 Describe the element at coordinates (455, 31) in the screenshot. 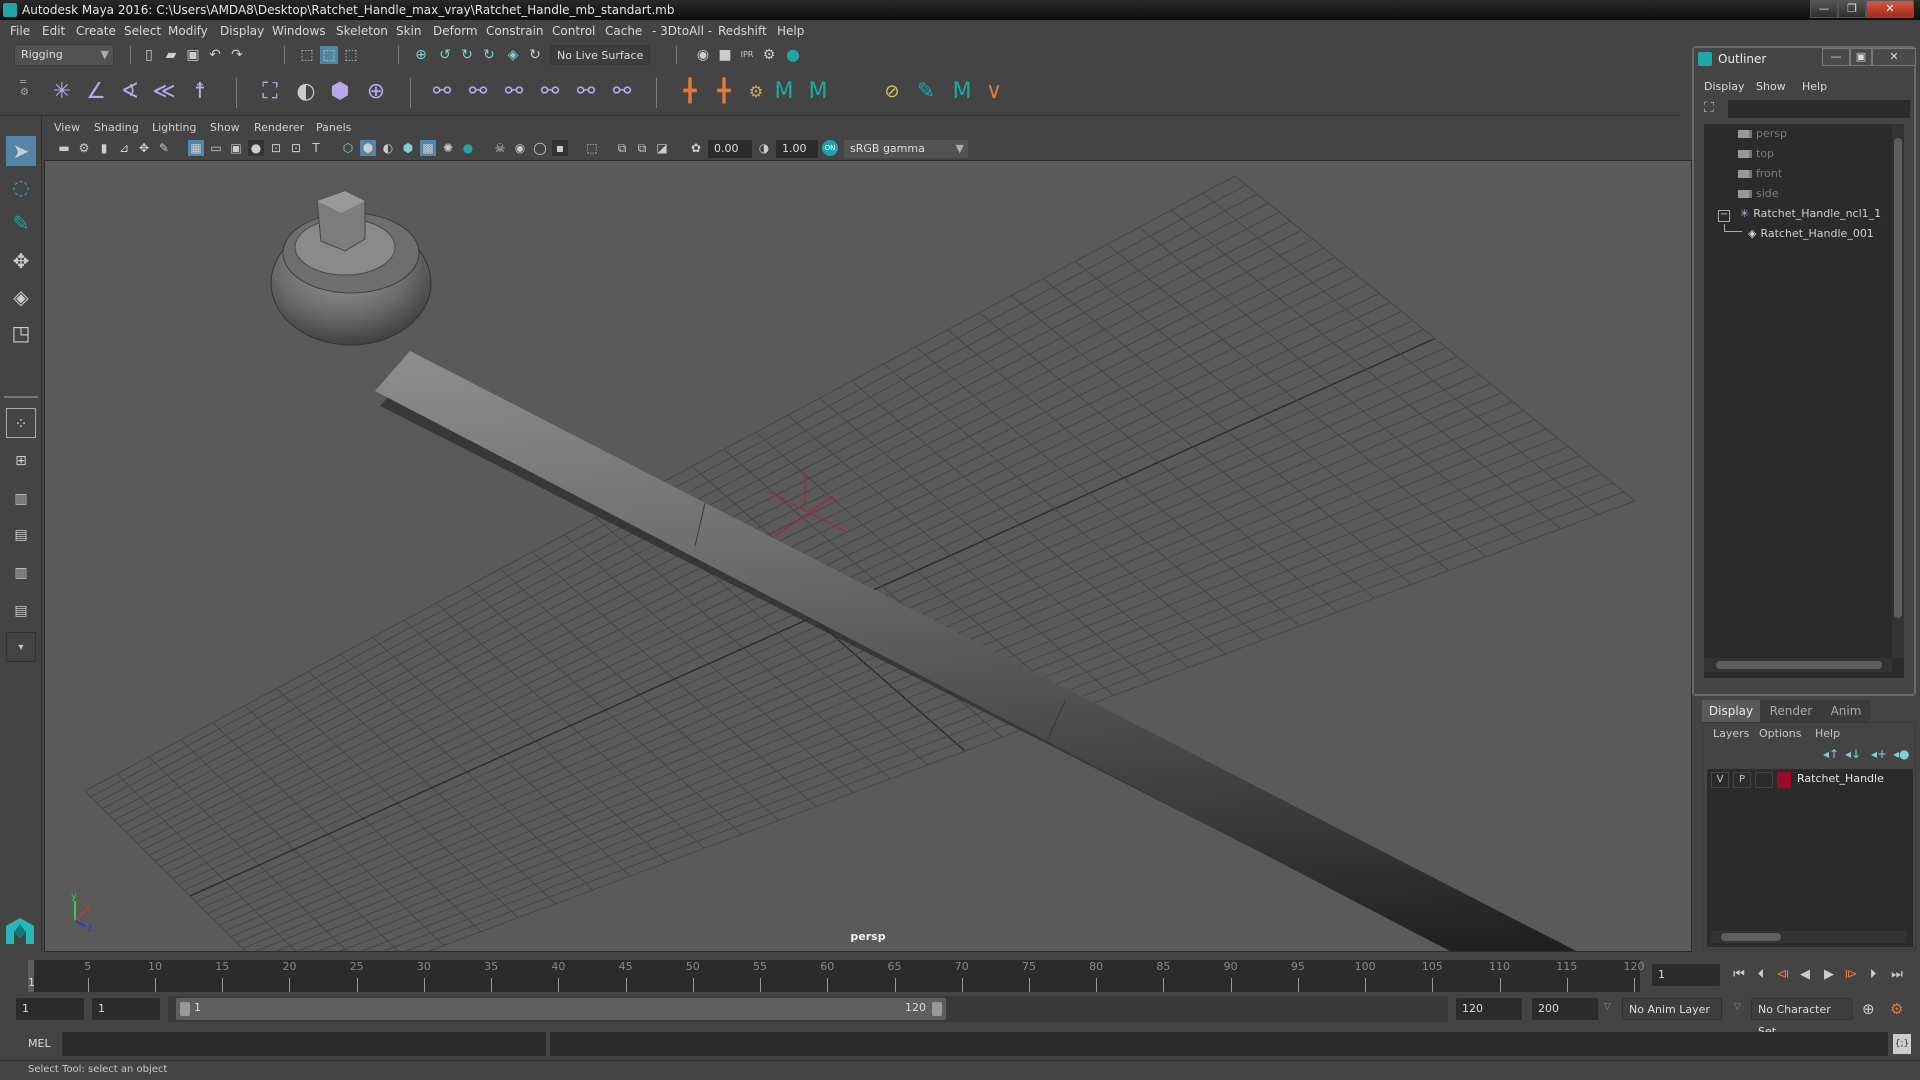

I see `menu-deform: Deform` at that location.